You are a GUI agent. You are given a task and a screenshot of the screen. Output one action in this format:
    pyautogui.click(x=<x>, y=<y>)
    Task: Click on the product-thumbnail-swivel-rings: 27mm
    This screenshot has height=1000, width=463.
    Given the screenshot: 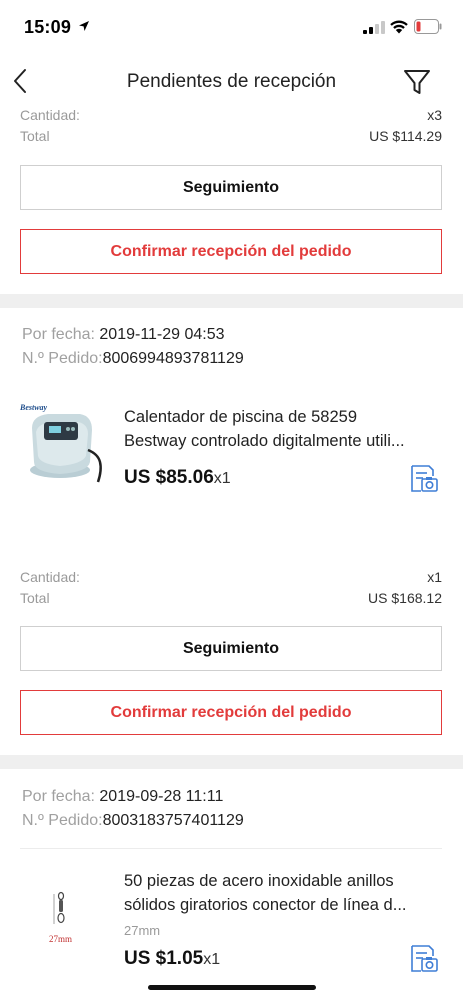 What is the action you would take?
    pyautogui.click(x=61, y=909)
    